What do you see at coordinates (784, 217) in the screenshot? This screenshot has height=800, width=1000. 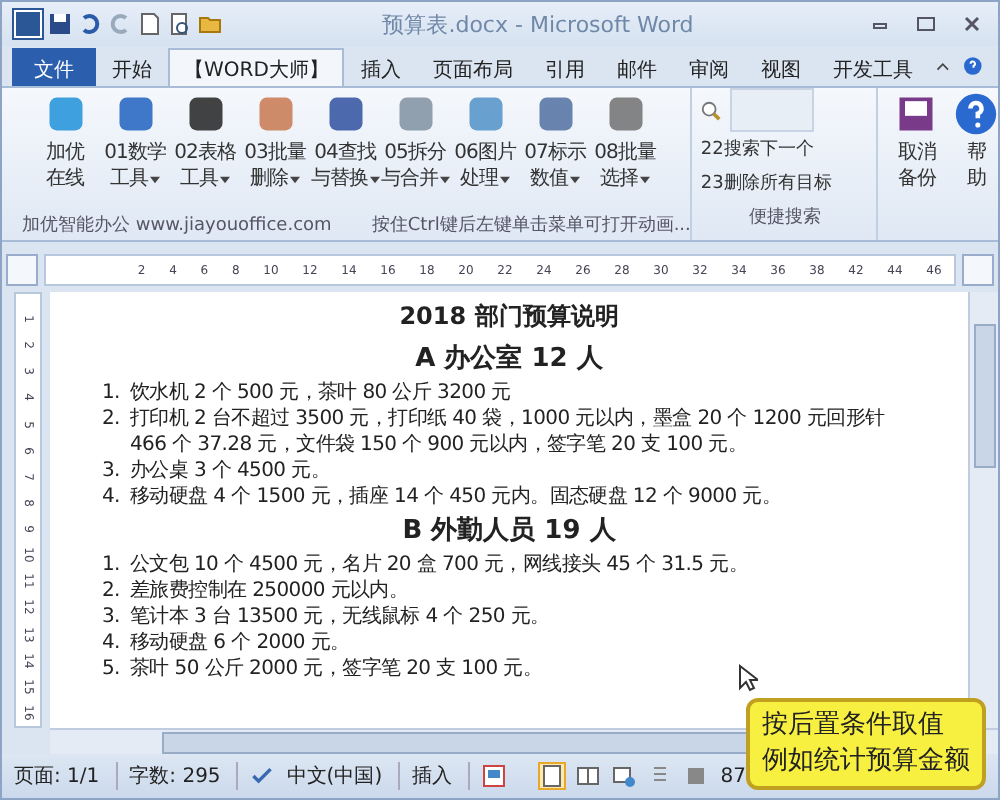 I see `group-label: 便捷搜索` at bounding box center [784, 217].